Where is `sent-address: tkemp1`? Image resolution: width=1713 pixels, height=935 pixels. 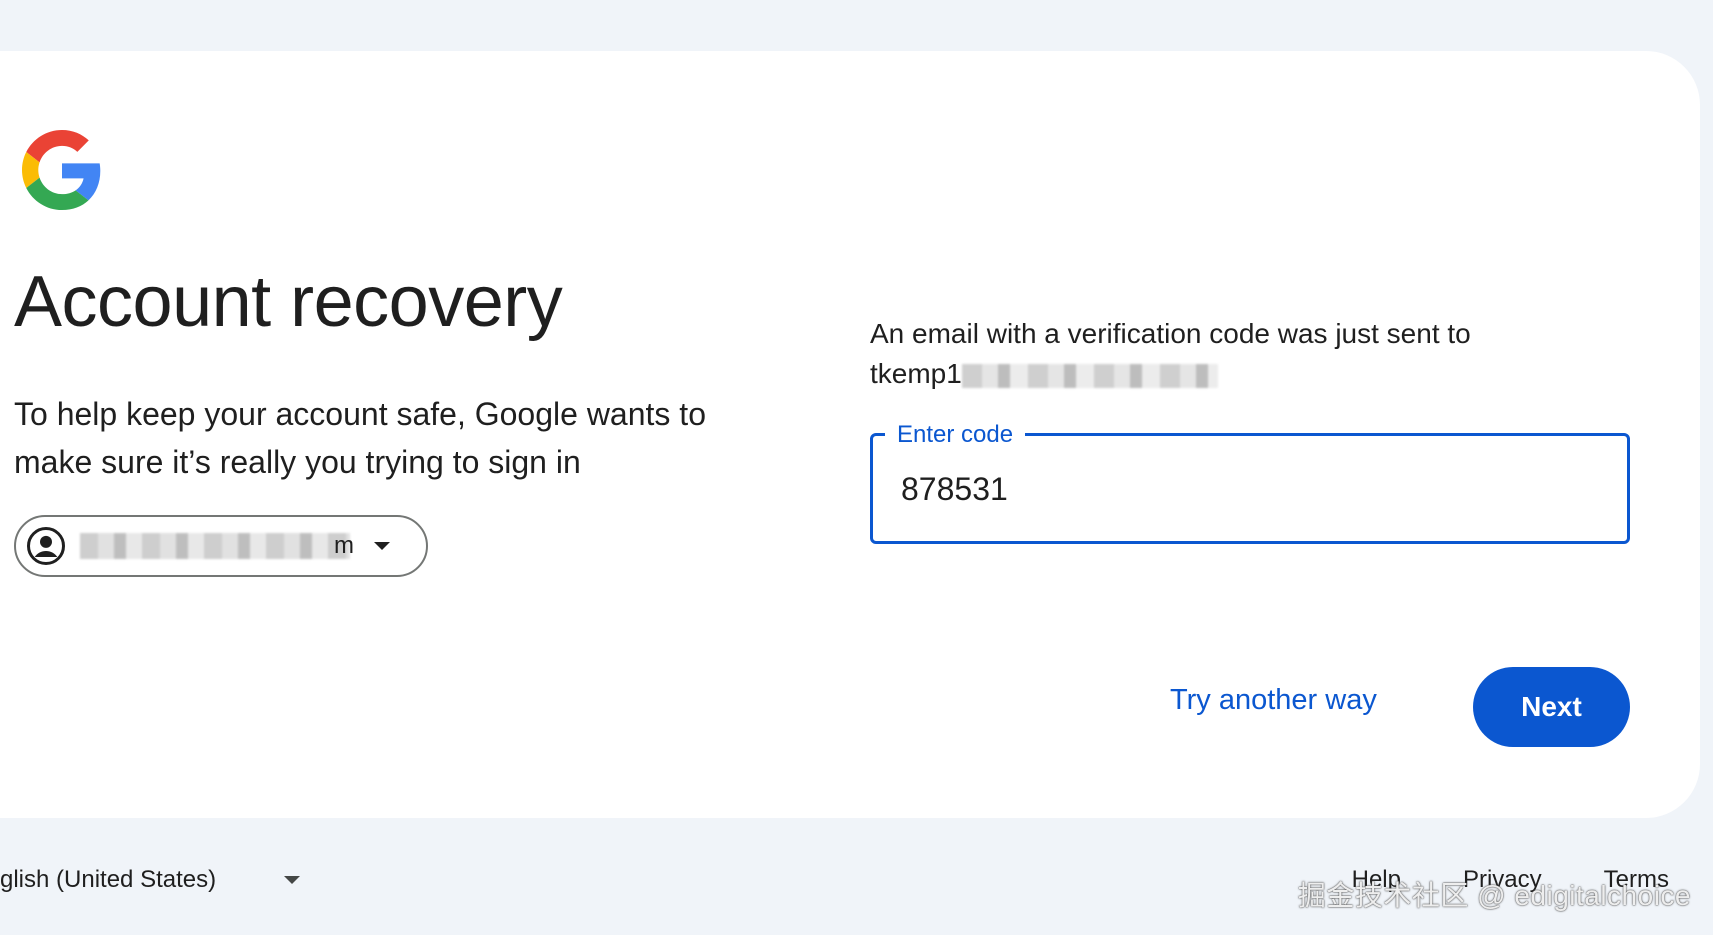 sent-address: tkemp1 is located at coordinates (1044, 374).